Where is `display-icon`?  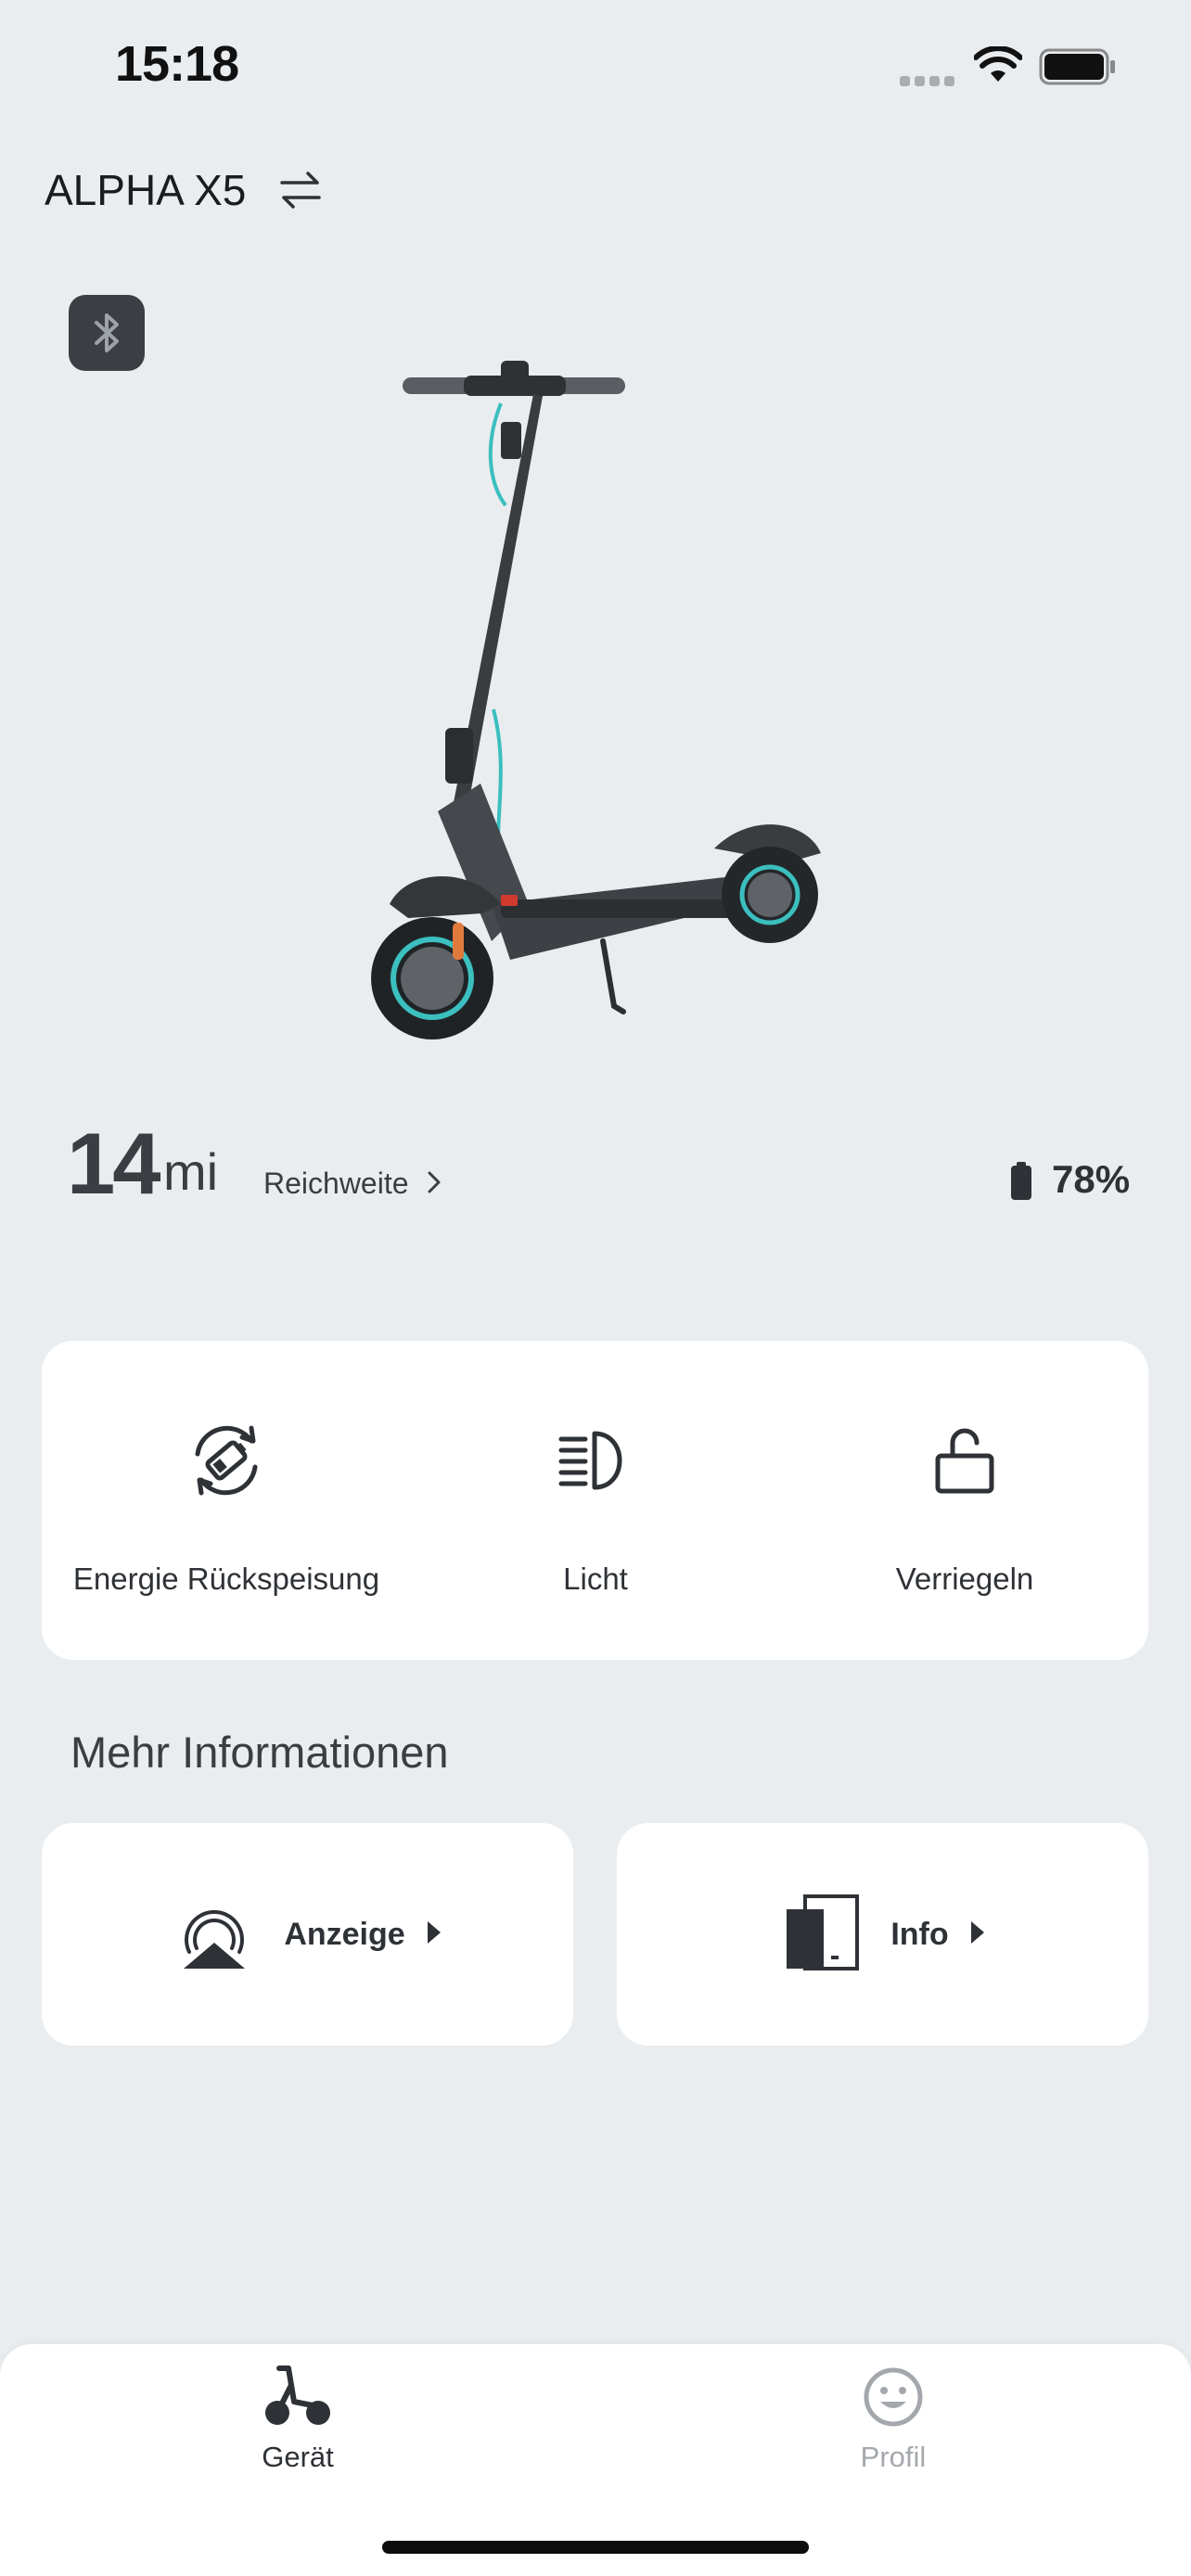
display-icon is located at coordinates (215, 1935).